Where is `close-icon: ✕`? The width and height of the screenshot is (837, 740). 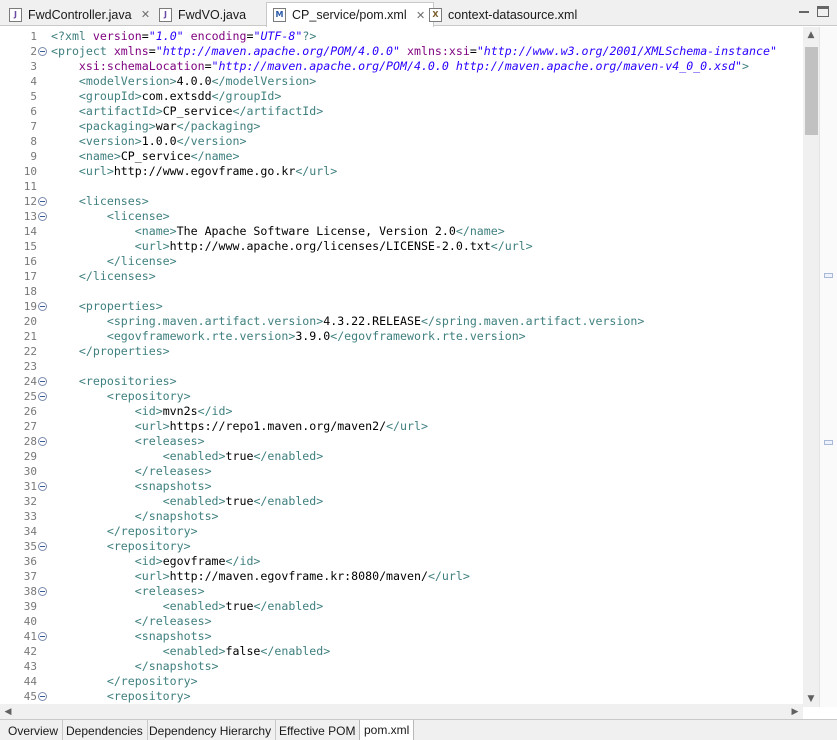 close-icon: ✕ is located at coordinates (146, 14).